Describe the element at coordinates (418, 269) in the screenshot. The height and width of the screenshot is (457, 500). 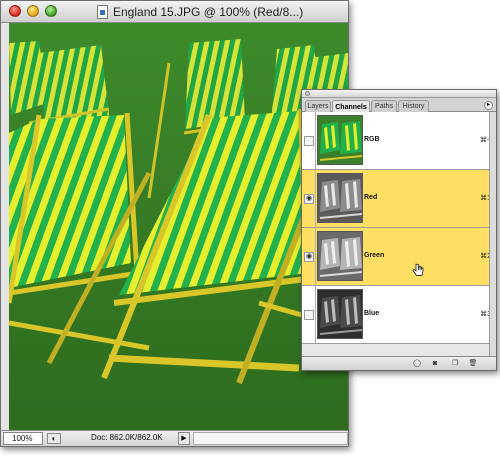
I see `hand-cursor-icon` at that location.